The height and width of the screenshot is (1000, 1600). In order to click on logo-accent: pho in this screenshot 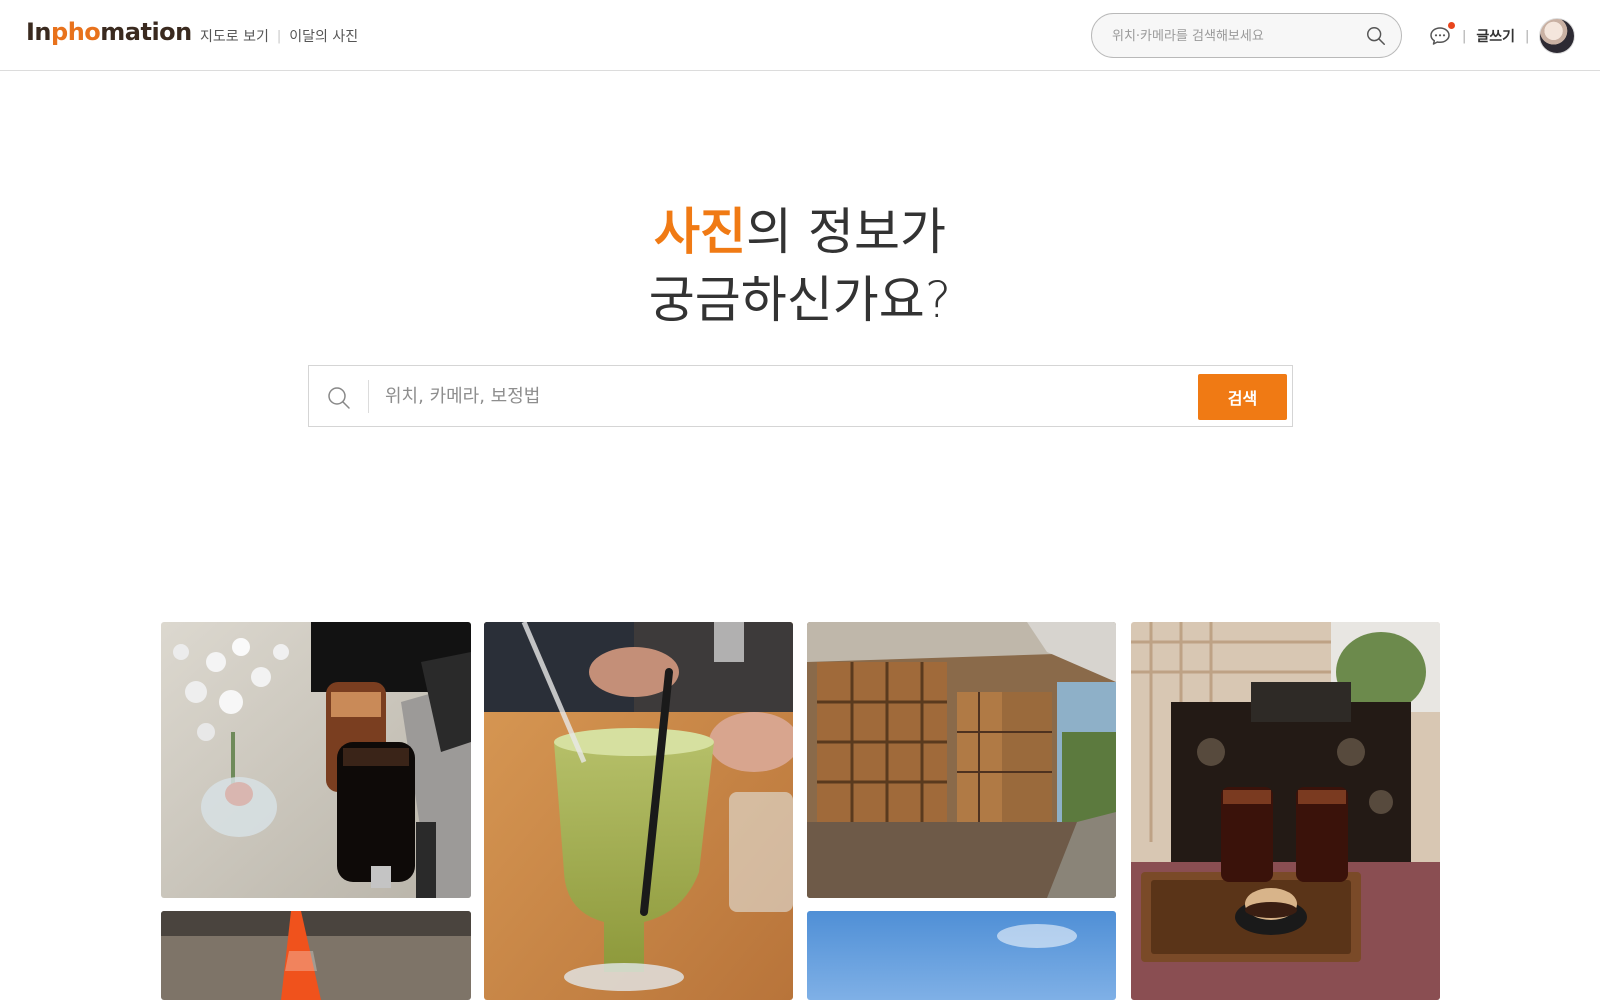, I will do `click(76, 32)`.